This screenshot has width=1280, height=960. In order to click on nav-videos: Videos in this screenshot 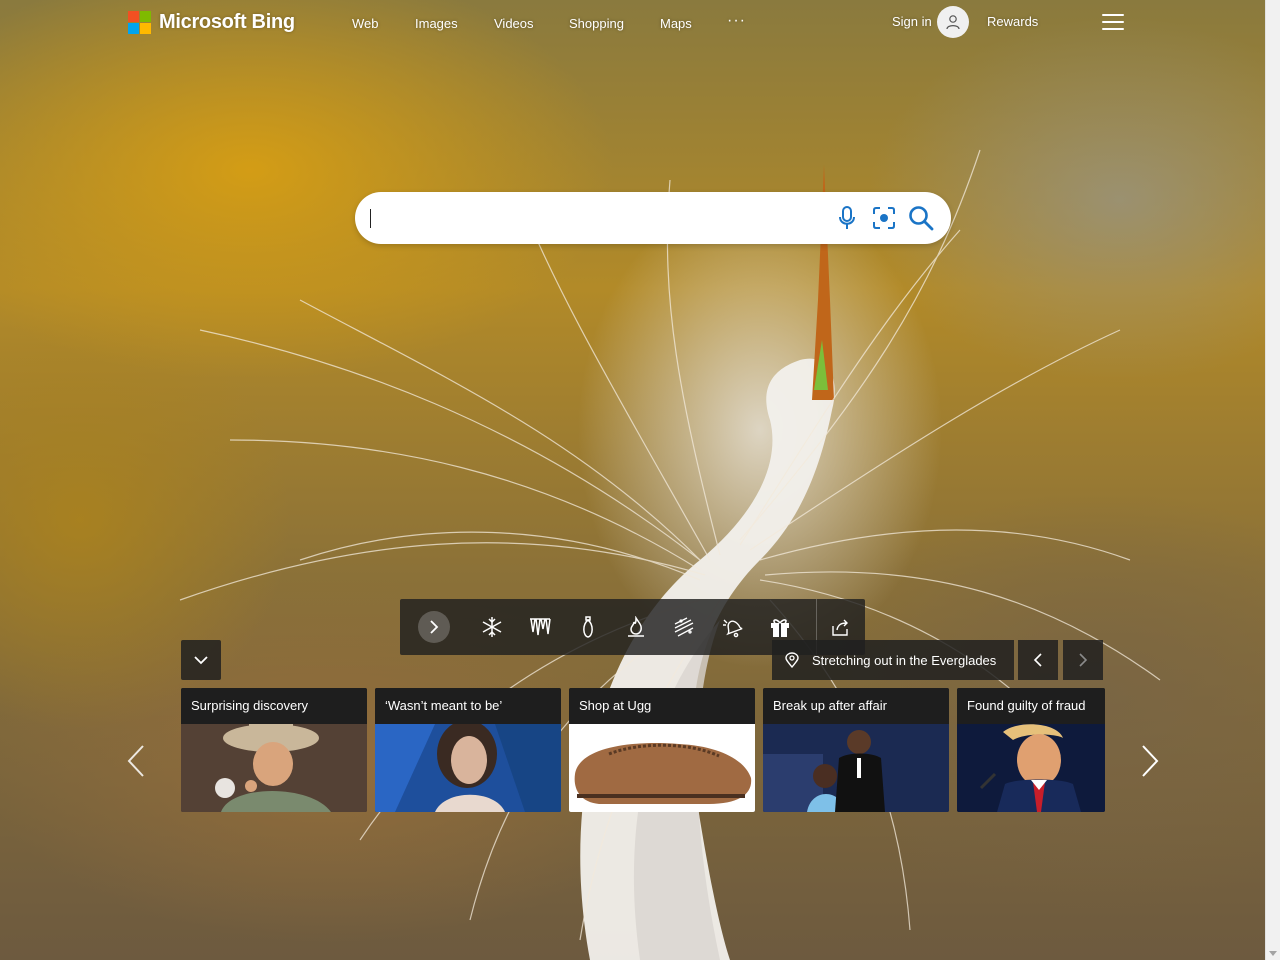, I will do `click(514, 23)`.